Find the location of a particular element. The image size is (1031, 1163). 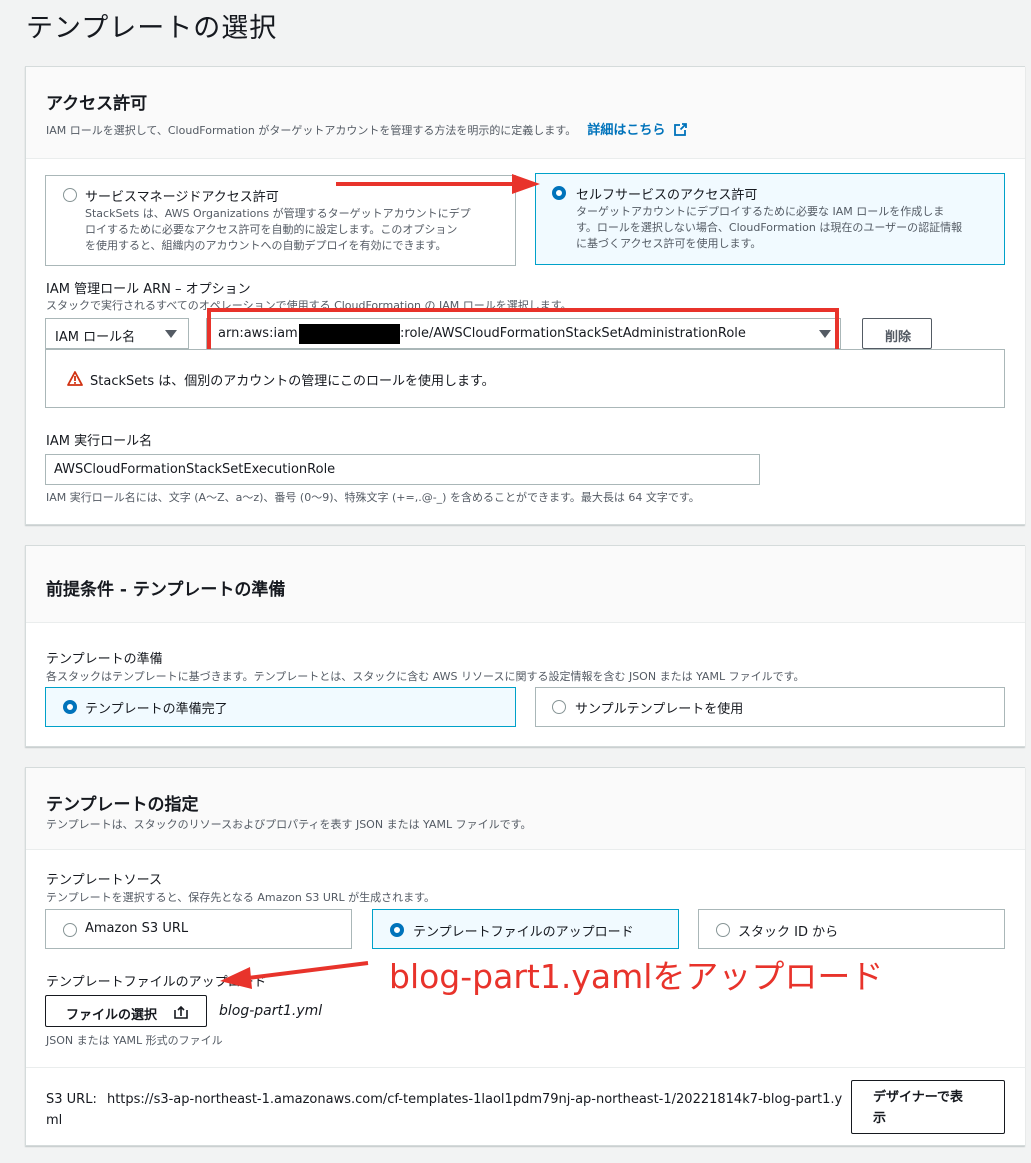

prereq-label: テンプレートの準備 is located at coordinates (104, 659).